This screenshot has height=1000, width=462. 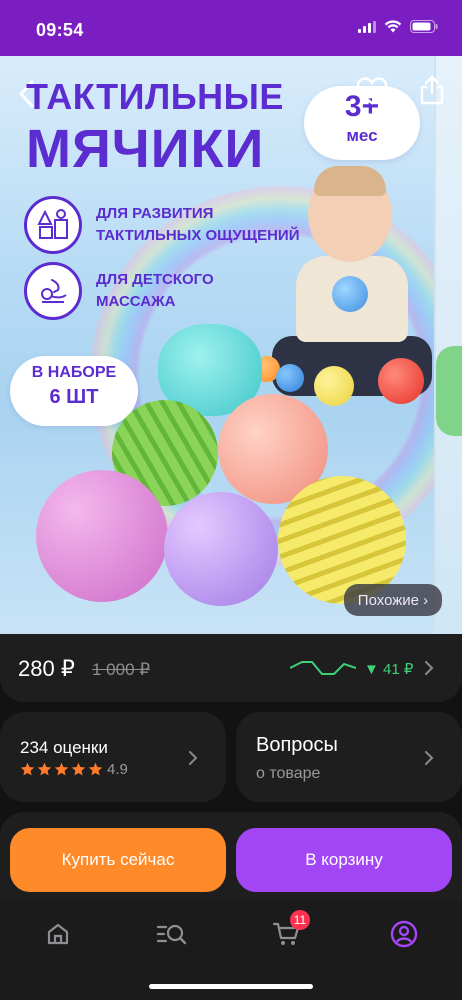 What do you see at coordinates (300, 920) in the screenshot?
I see `cart-badge: 11` at bounding box center [300, 920].